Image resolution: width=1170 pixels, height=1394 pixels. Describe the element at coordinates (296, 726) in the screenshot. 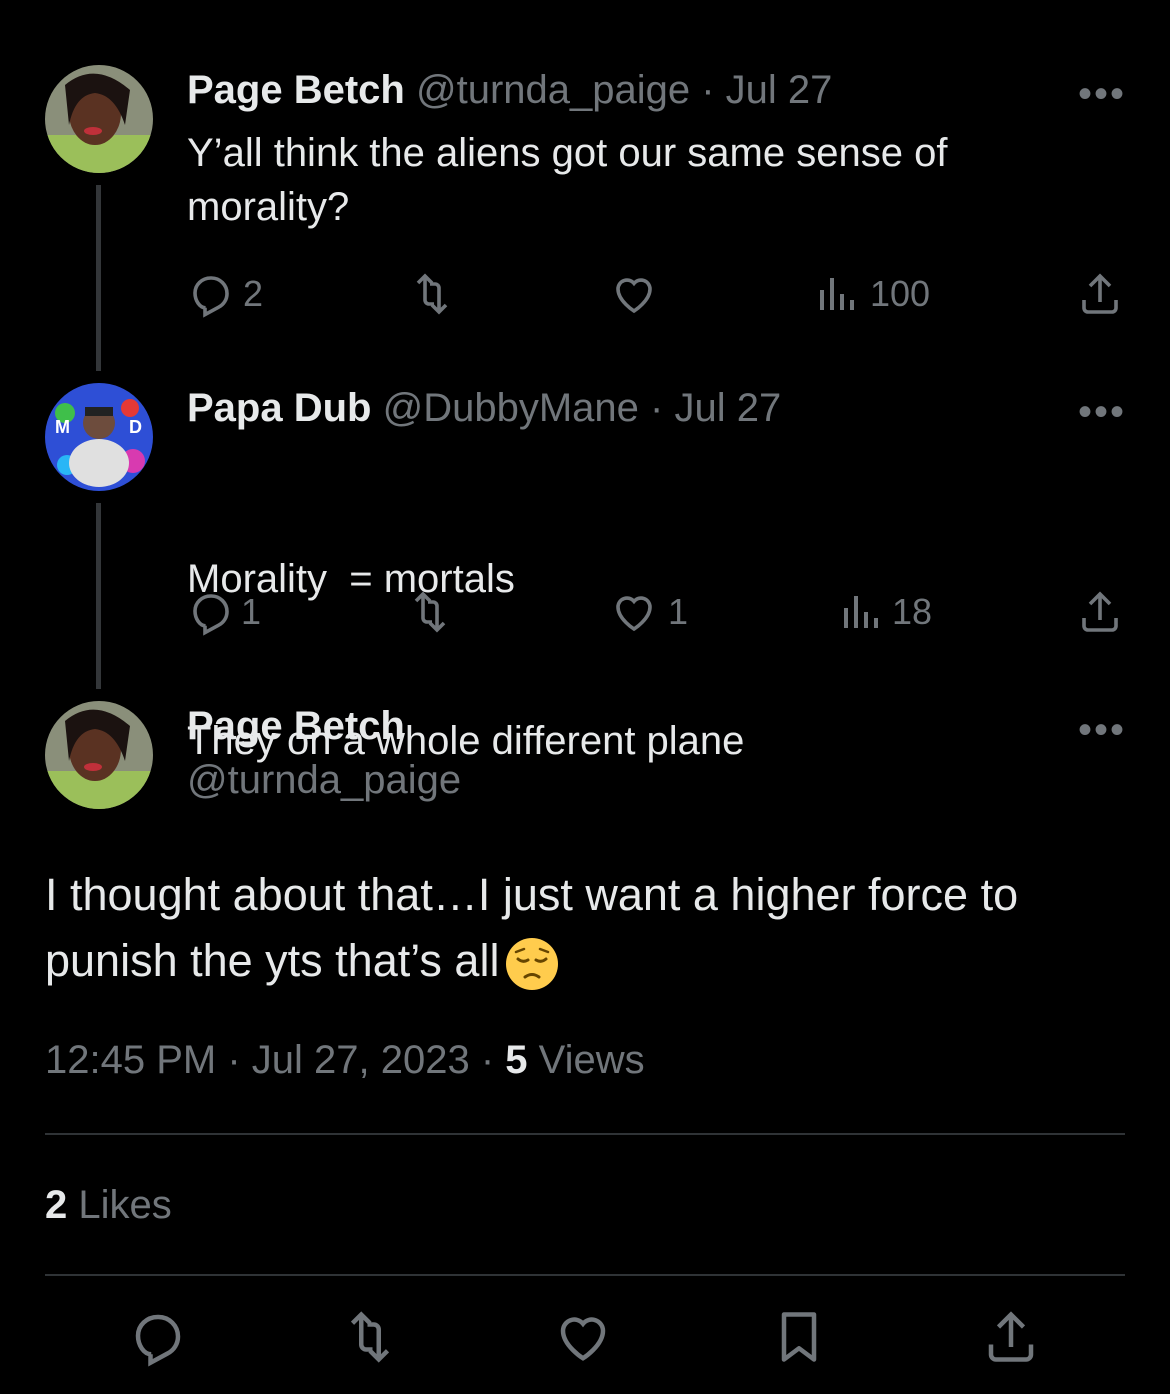

I see `main-author-name: Page Betch` at that location.